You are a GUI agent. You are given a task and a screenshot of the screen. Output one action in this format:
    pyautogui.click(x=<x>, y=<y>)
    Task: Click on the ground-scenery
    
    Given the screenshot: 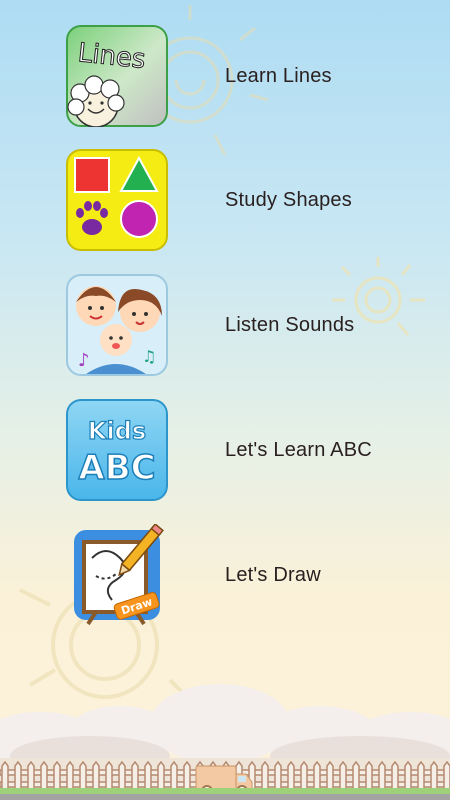 What is the action you would take?
    pyautogui.click(x=225, y=742)
    